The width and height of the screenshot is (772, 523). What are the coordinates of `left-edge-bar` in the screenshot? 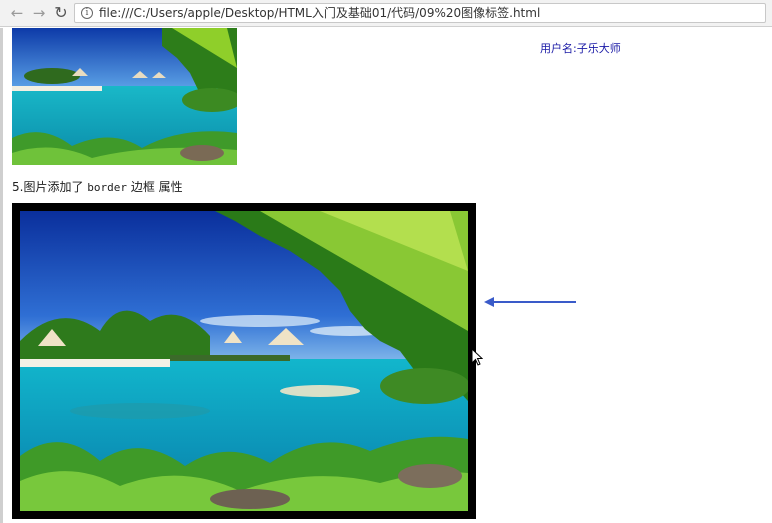 It's located at (1, 275).